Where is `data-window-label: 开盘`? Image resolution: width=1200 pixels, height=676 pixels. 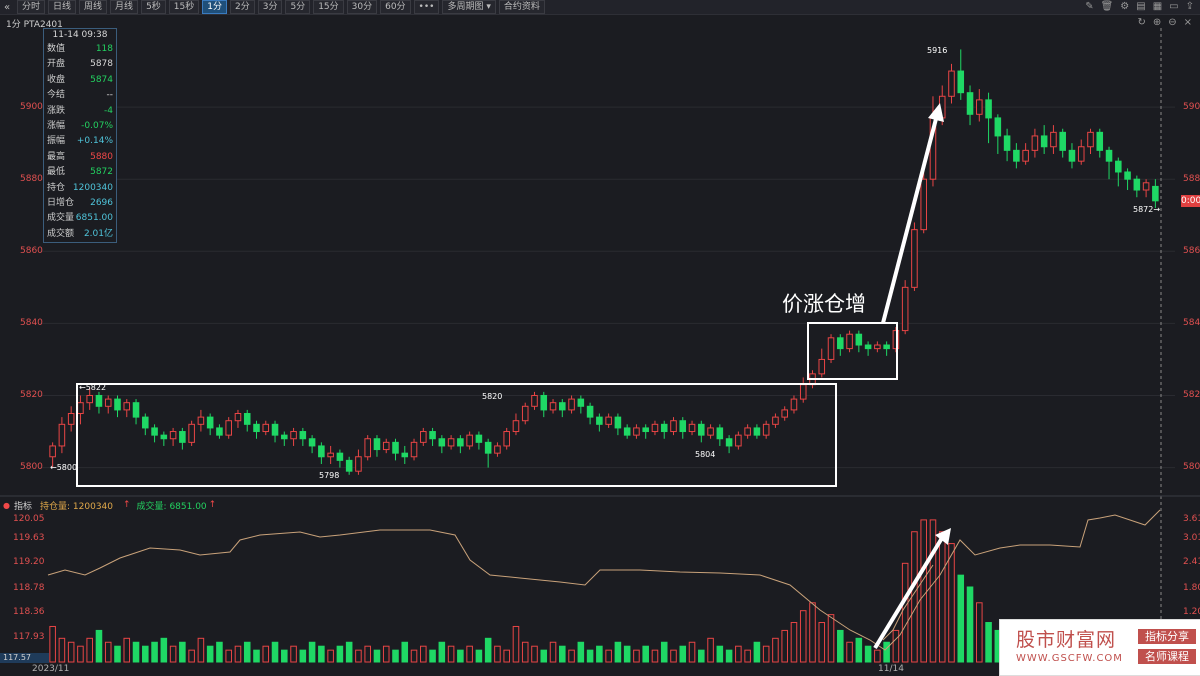
data-window-label: 开盘 is located at coordinates (56, 64).